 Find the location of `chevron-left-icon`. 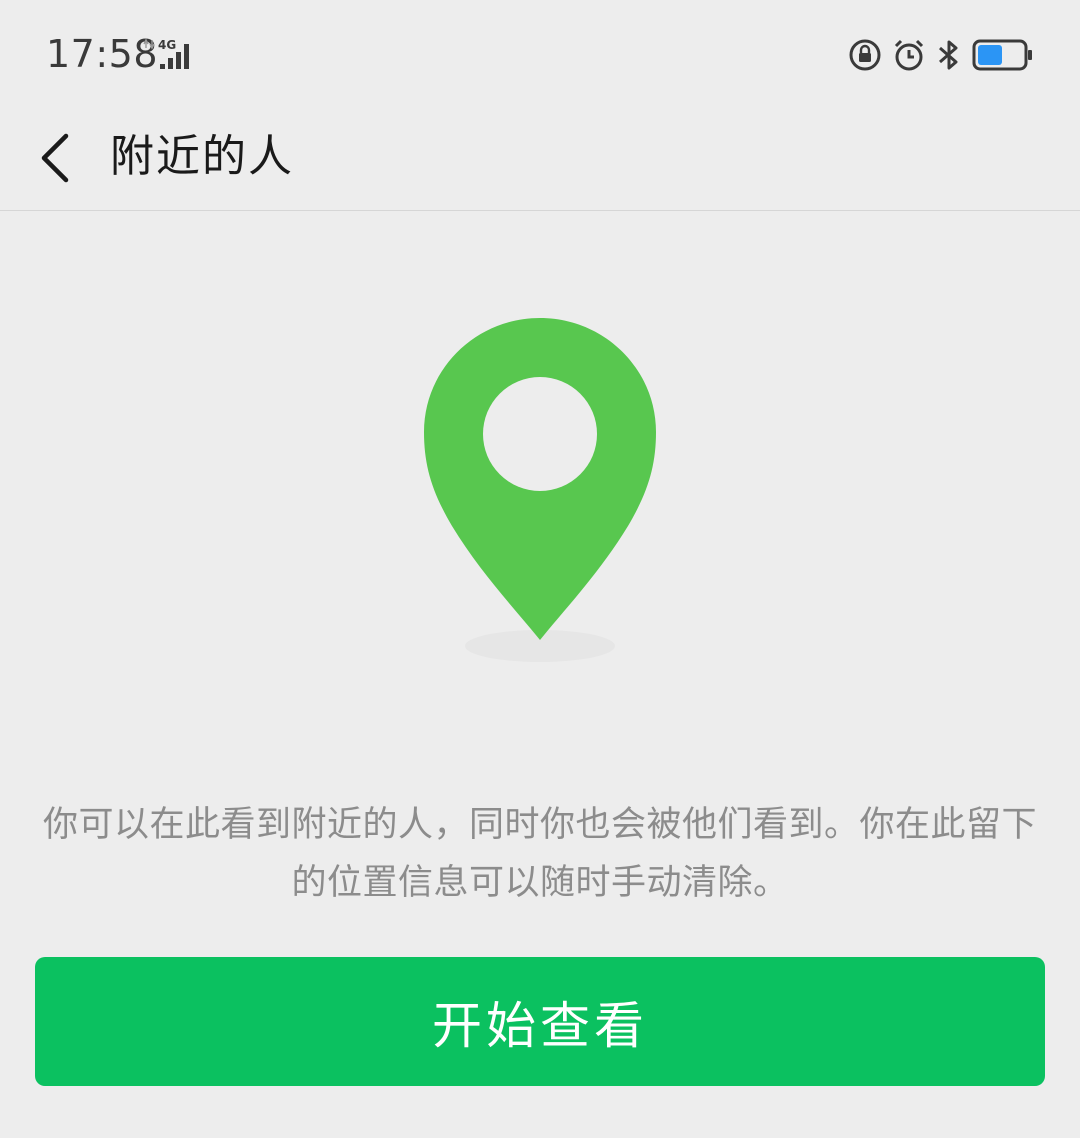

chevron-left-icon is located at coordinates (55, 158).